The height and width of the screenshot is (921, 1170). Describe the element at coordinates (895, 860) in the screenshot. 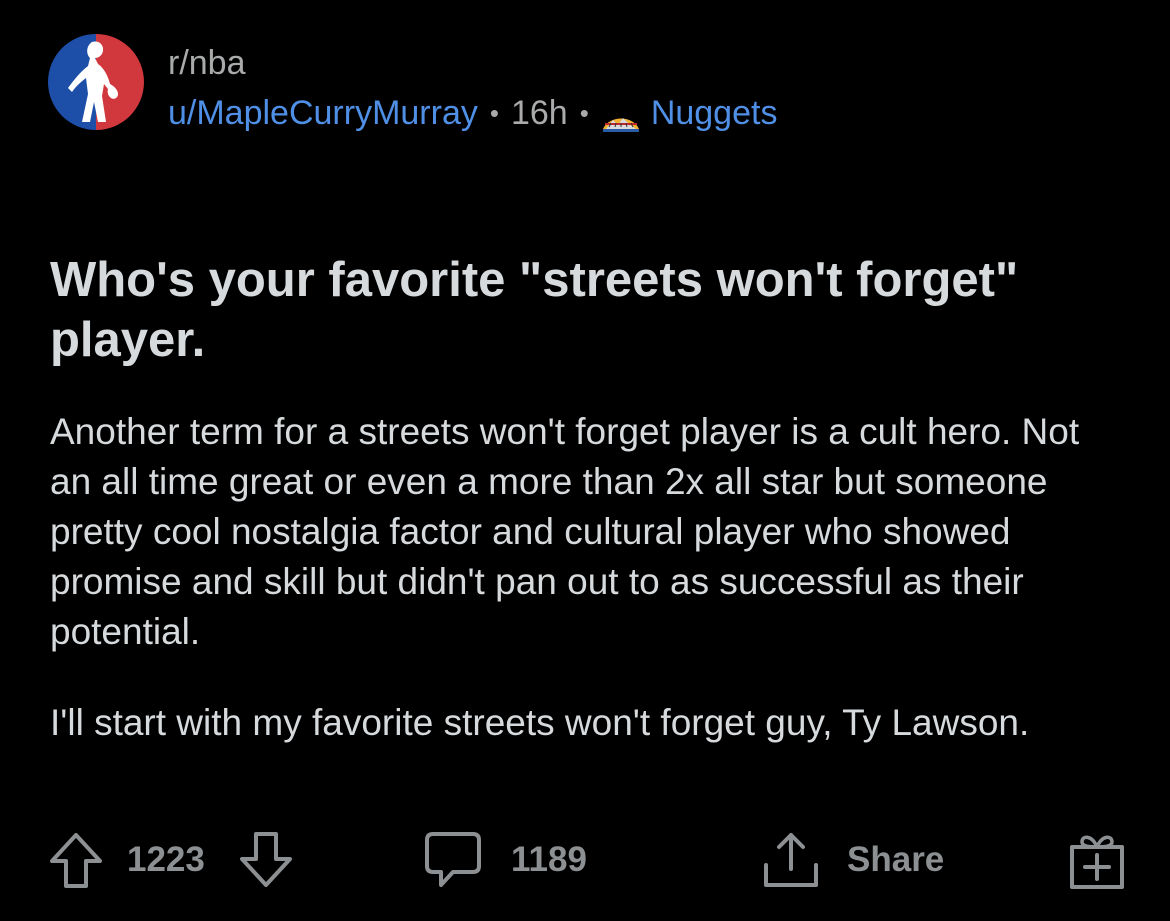

I see `share-label: Share` at that location.